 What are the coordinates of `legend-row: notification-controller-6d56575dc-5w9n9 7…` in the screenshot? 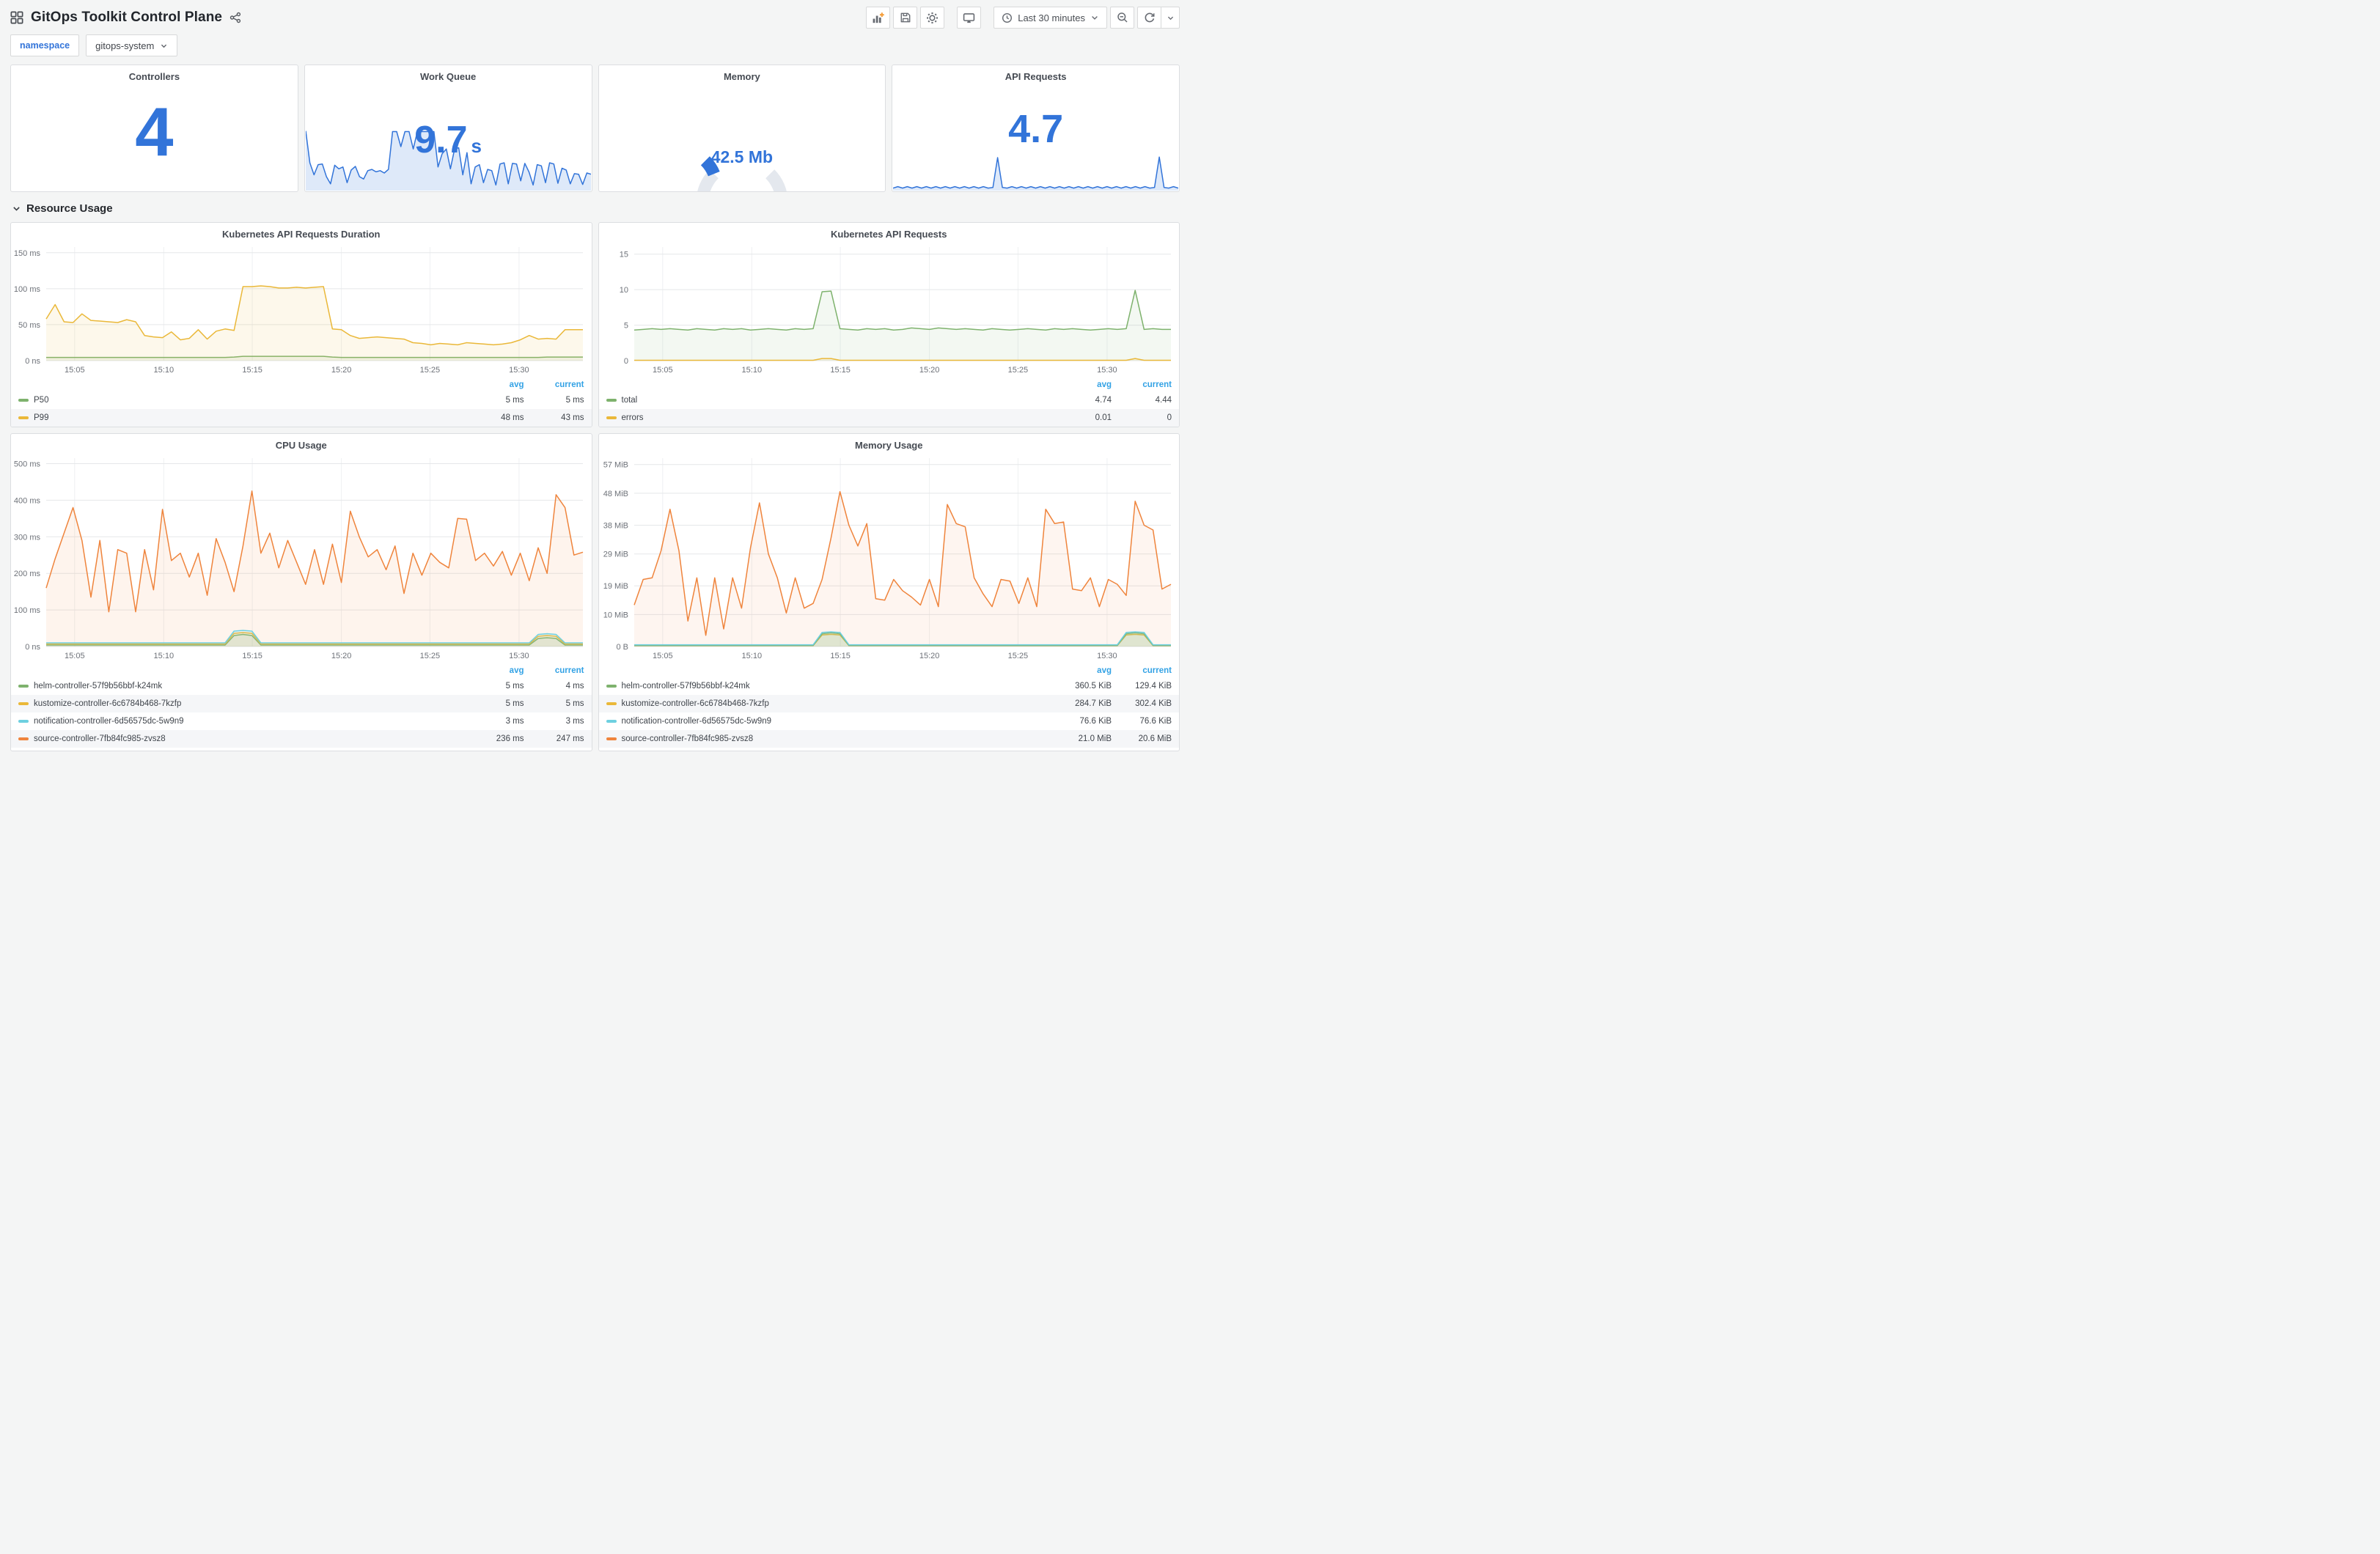 It's located at (890, 721).